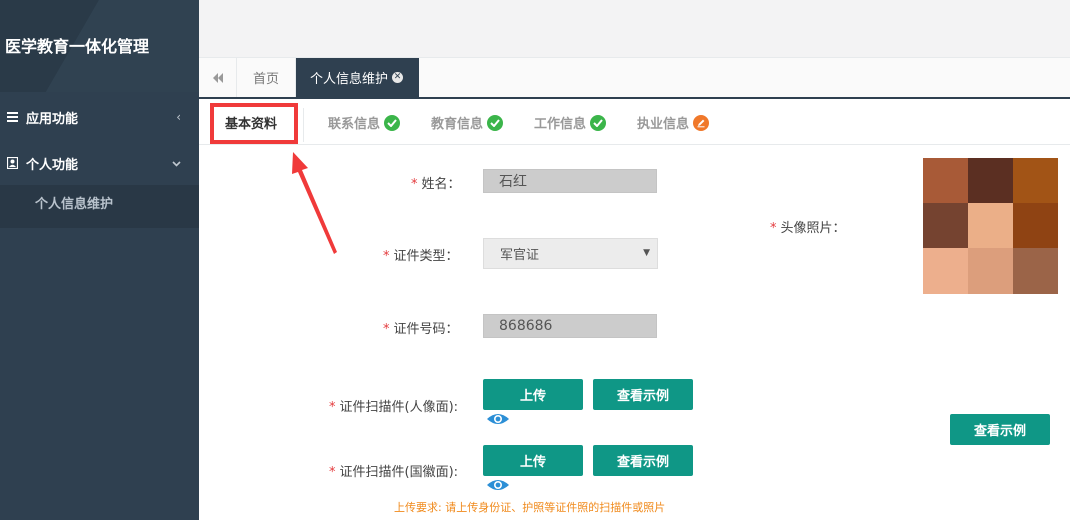 The width and height of the screenshot is (1070, 520). What do you see at coordinates (530, 507) in the screenshot?
I see `upload-hint: 上传要求: 请上传身份证、护照等证件照的扫描件或照片` at bounding box center [530, 507].